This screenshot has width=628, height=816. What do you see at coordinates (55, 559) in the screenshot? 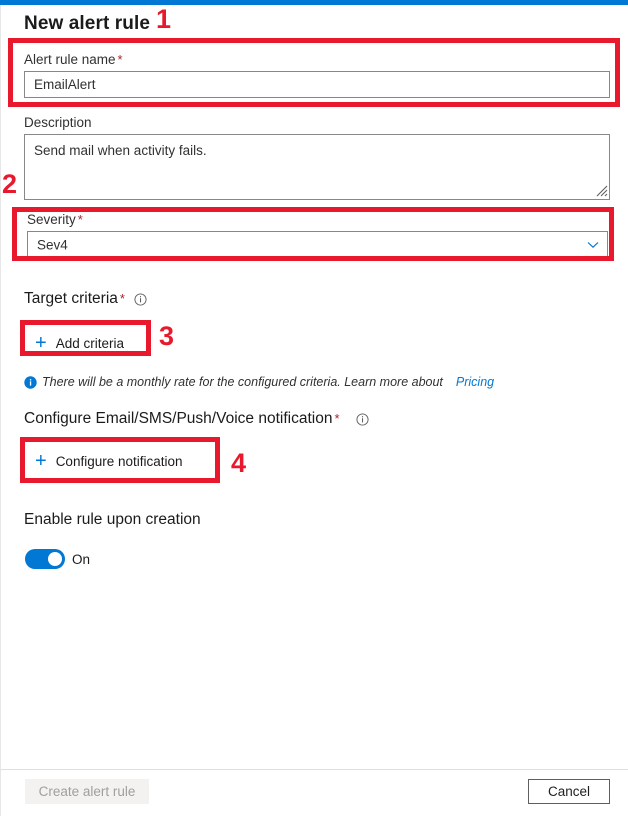
I see `toggle-knob` at bounding box center [55, 559].